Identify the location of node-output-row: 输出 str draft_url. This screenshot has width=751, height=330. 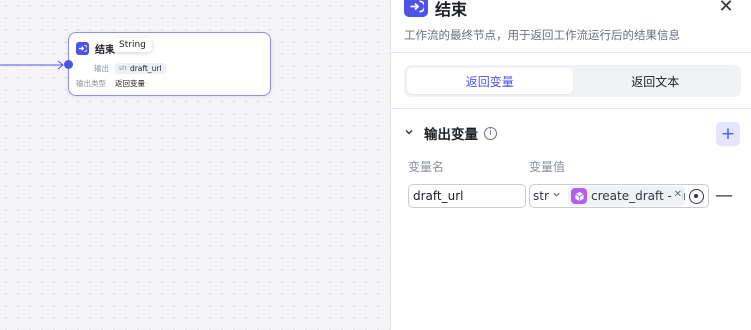
(121, 68).